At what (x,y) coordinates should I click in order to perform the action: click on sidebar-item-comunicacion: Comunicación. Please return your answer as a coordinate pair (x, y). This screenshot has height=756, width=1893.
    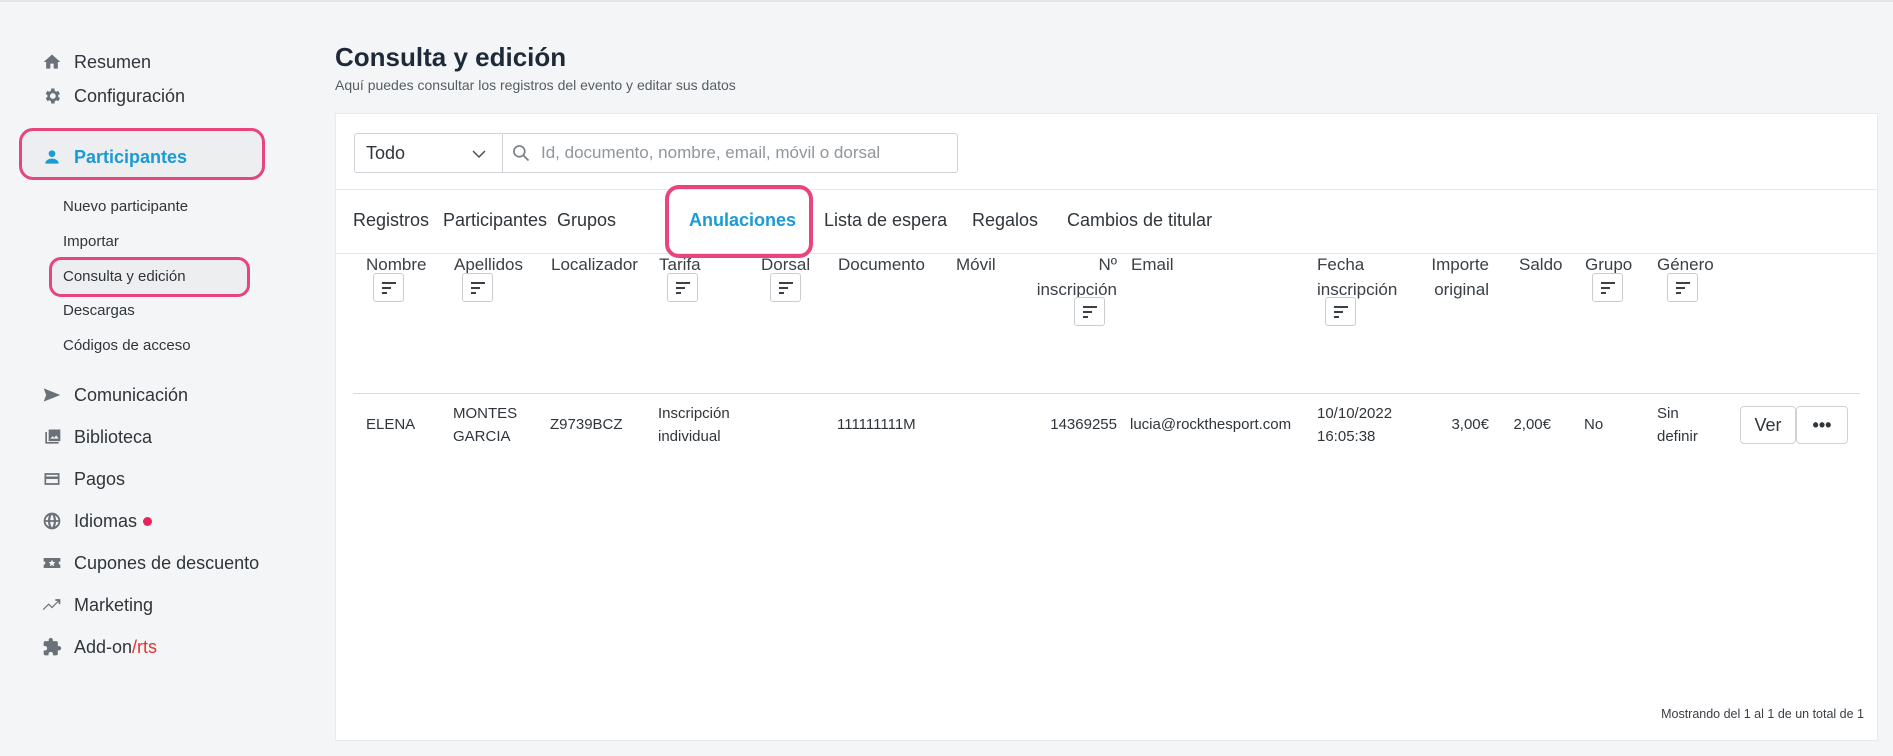
    Looking at the image, I should click on (150, 395).